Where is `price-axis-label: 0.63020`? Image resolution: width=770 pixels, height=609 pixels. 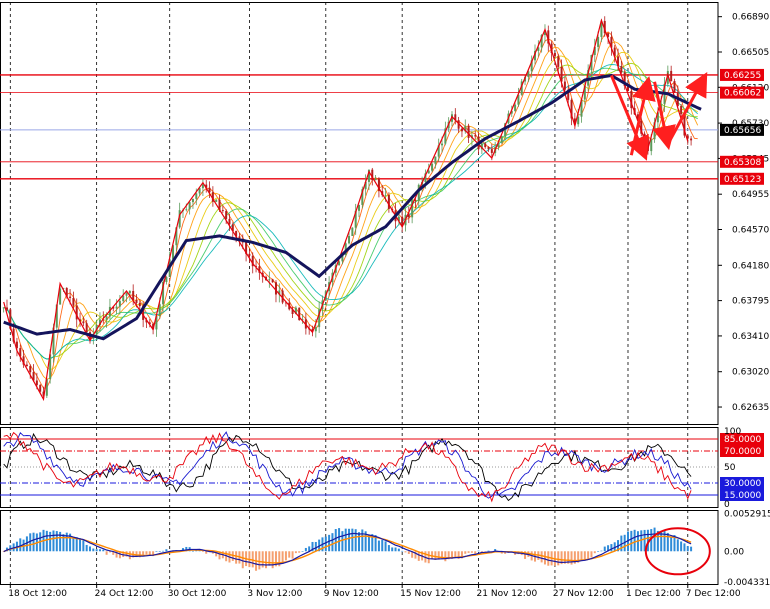
price-axis-label: 0.63020 is located at coordinates (750, 373).